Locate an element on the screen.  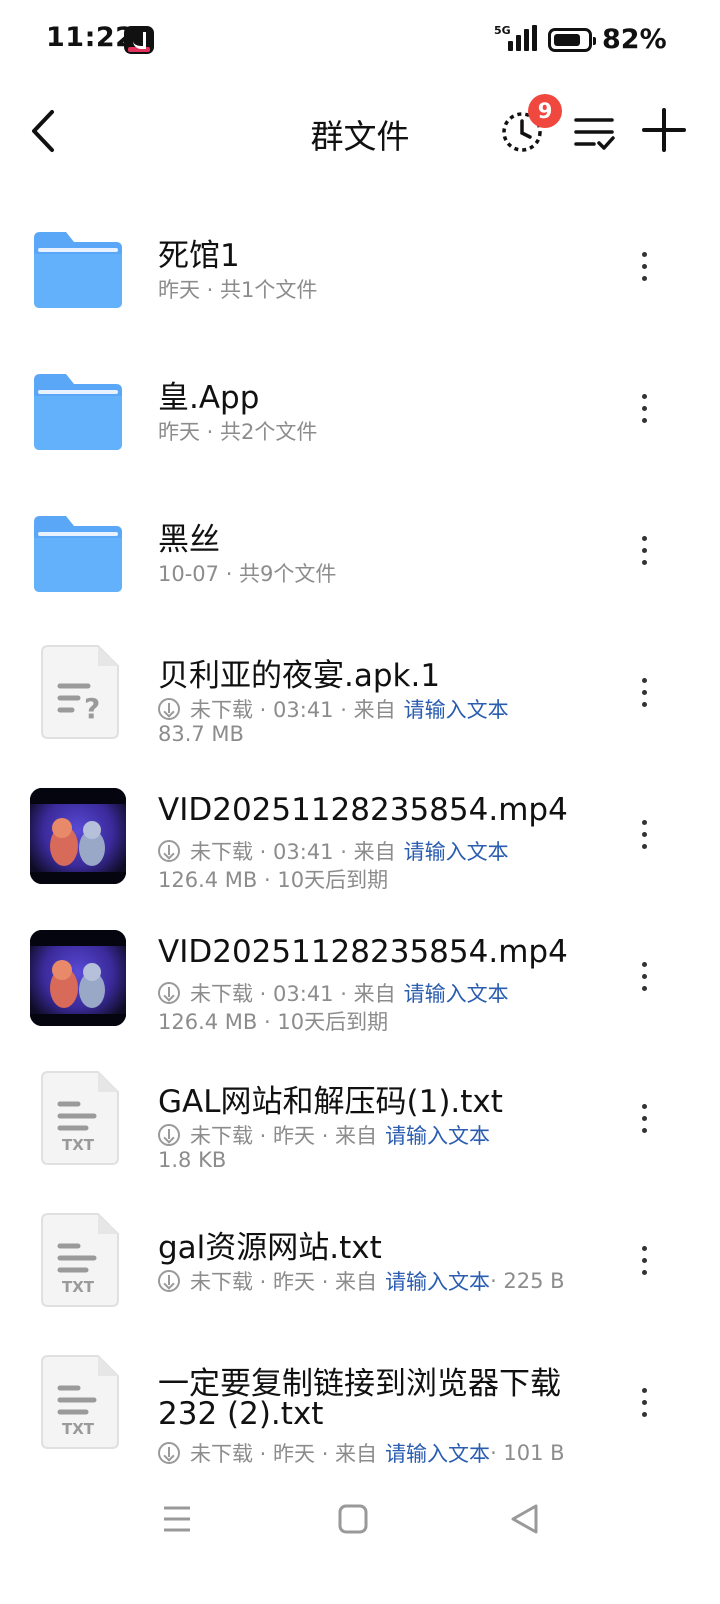
triangle-back-icon is located at coordinates (524, 1519).